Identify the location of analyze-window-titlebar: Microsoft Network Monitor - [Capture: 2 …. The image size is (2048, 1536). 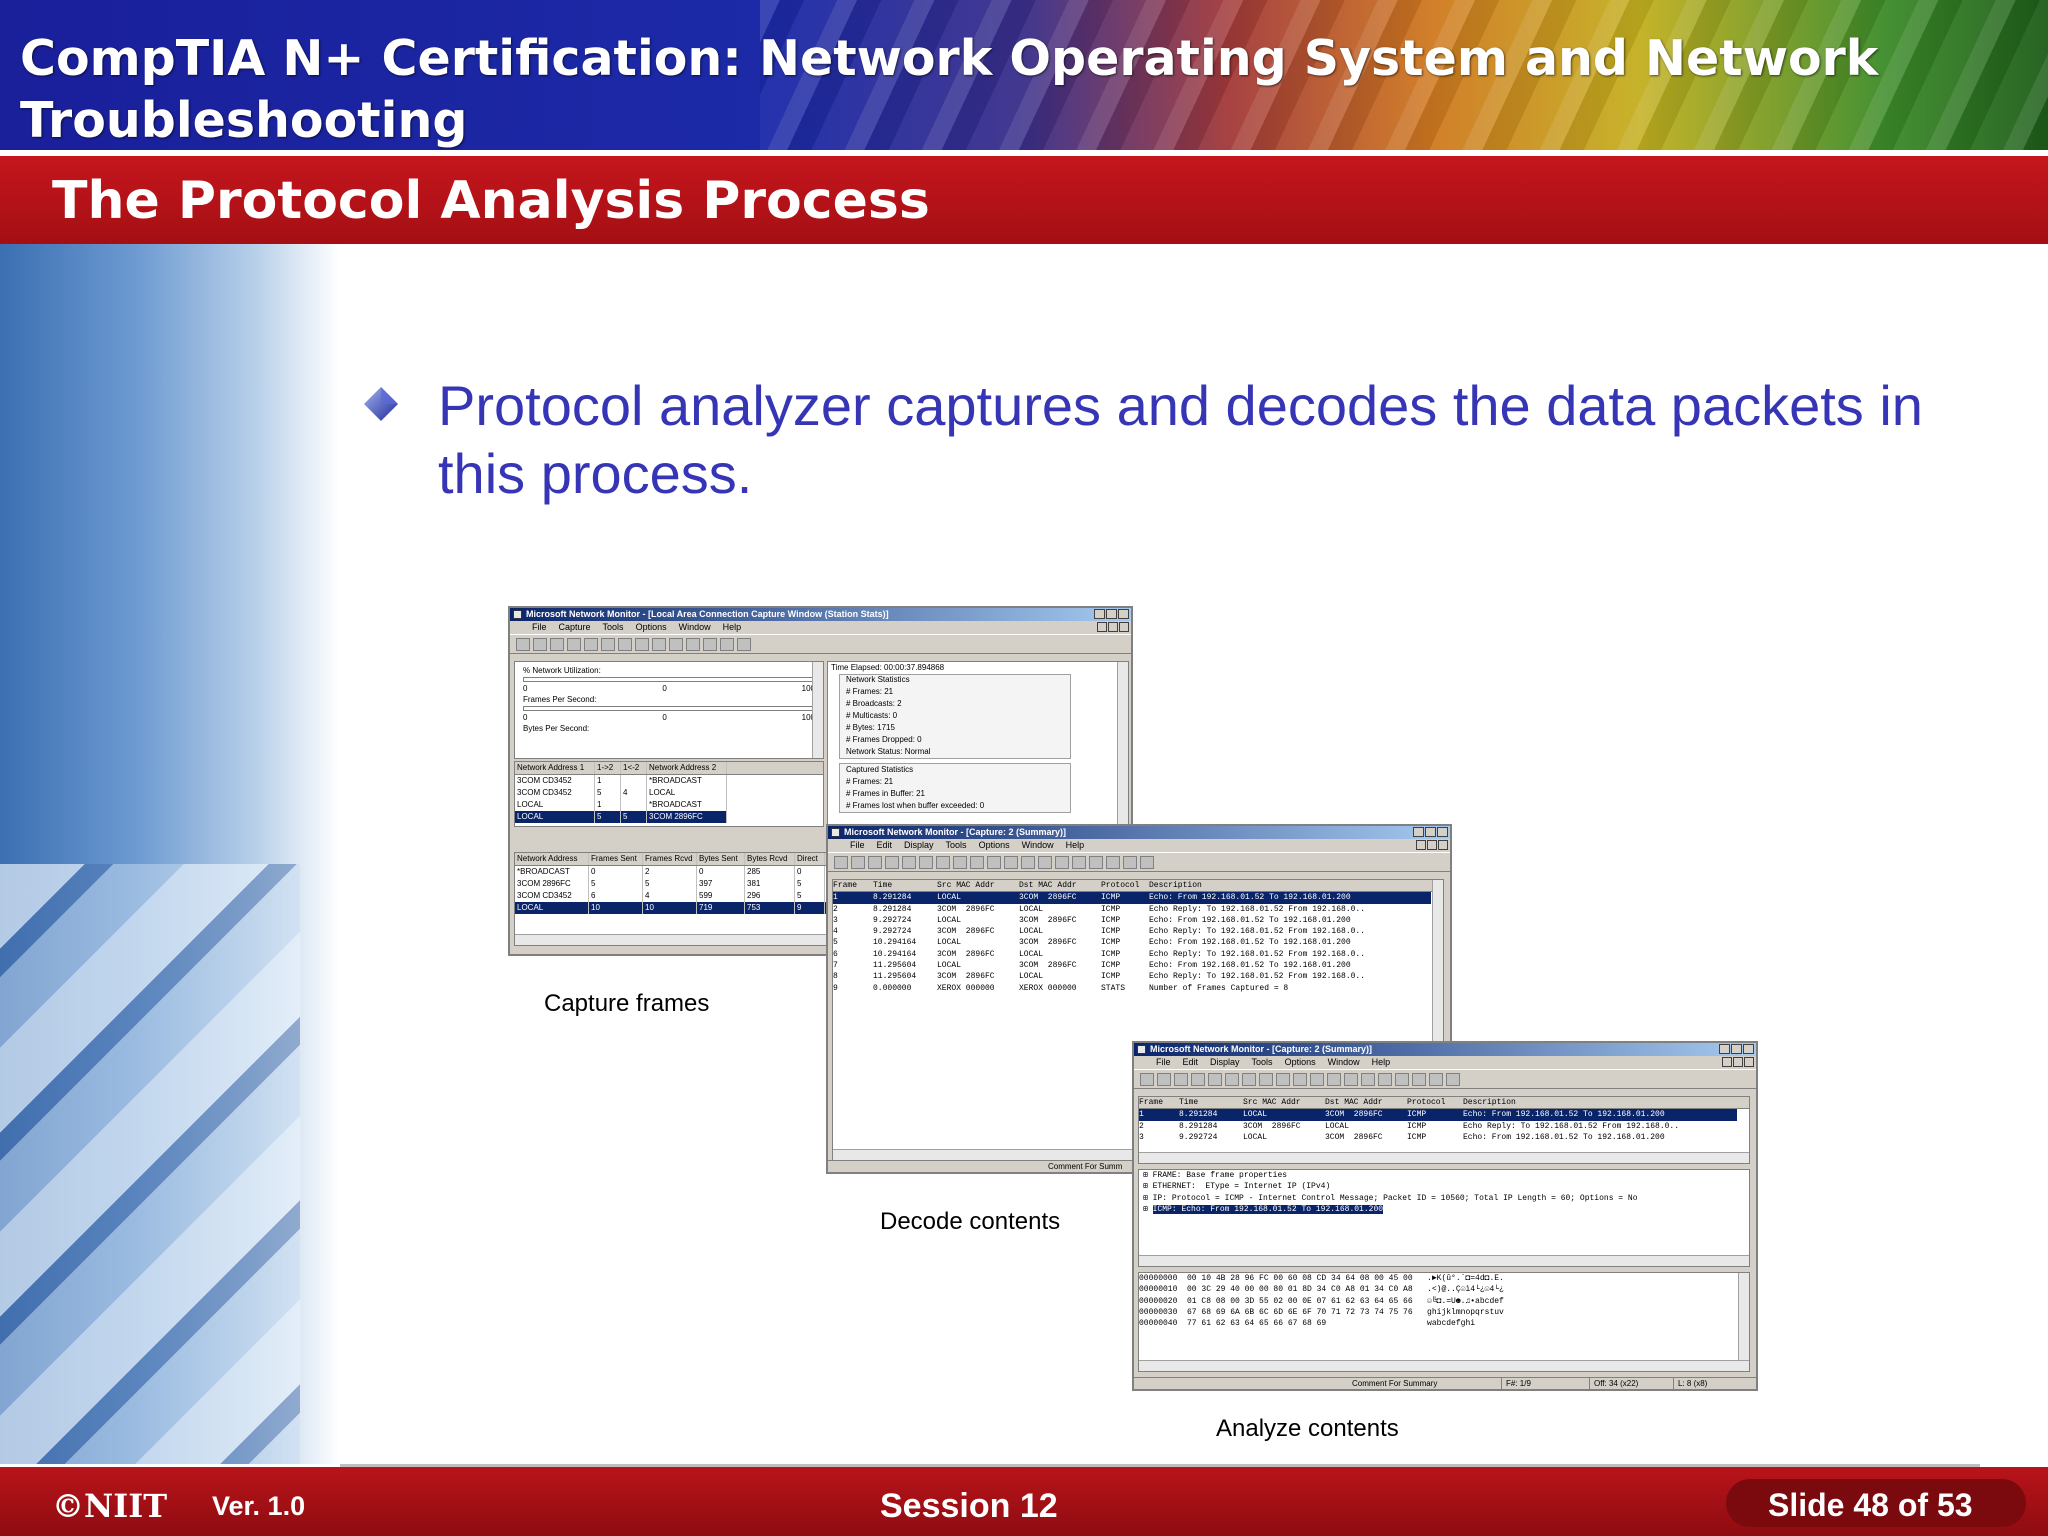
(1445, 1049).